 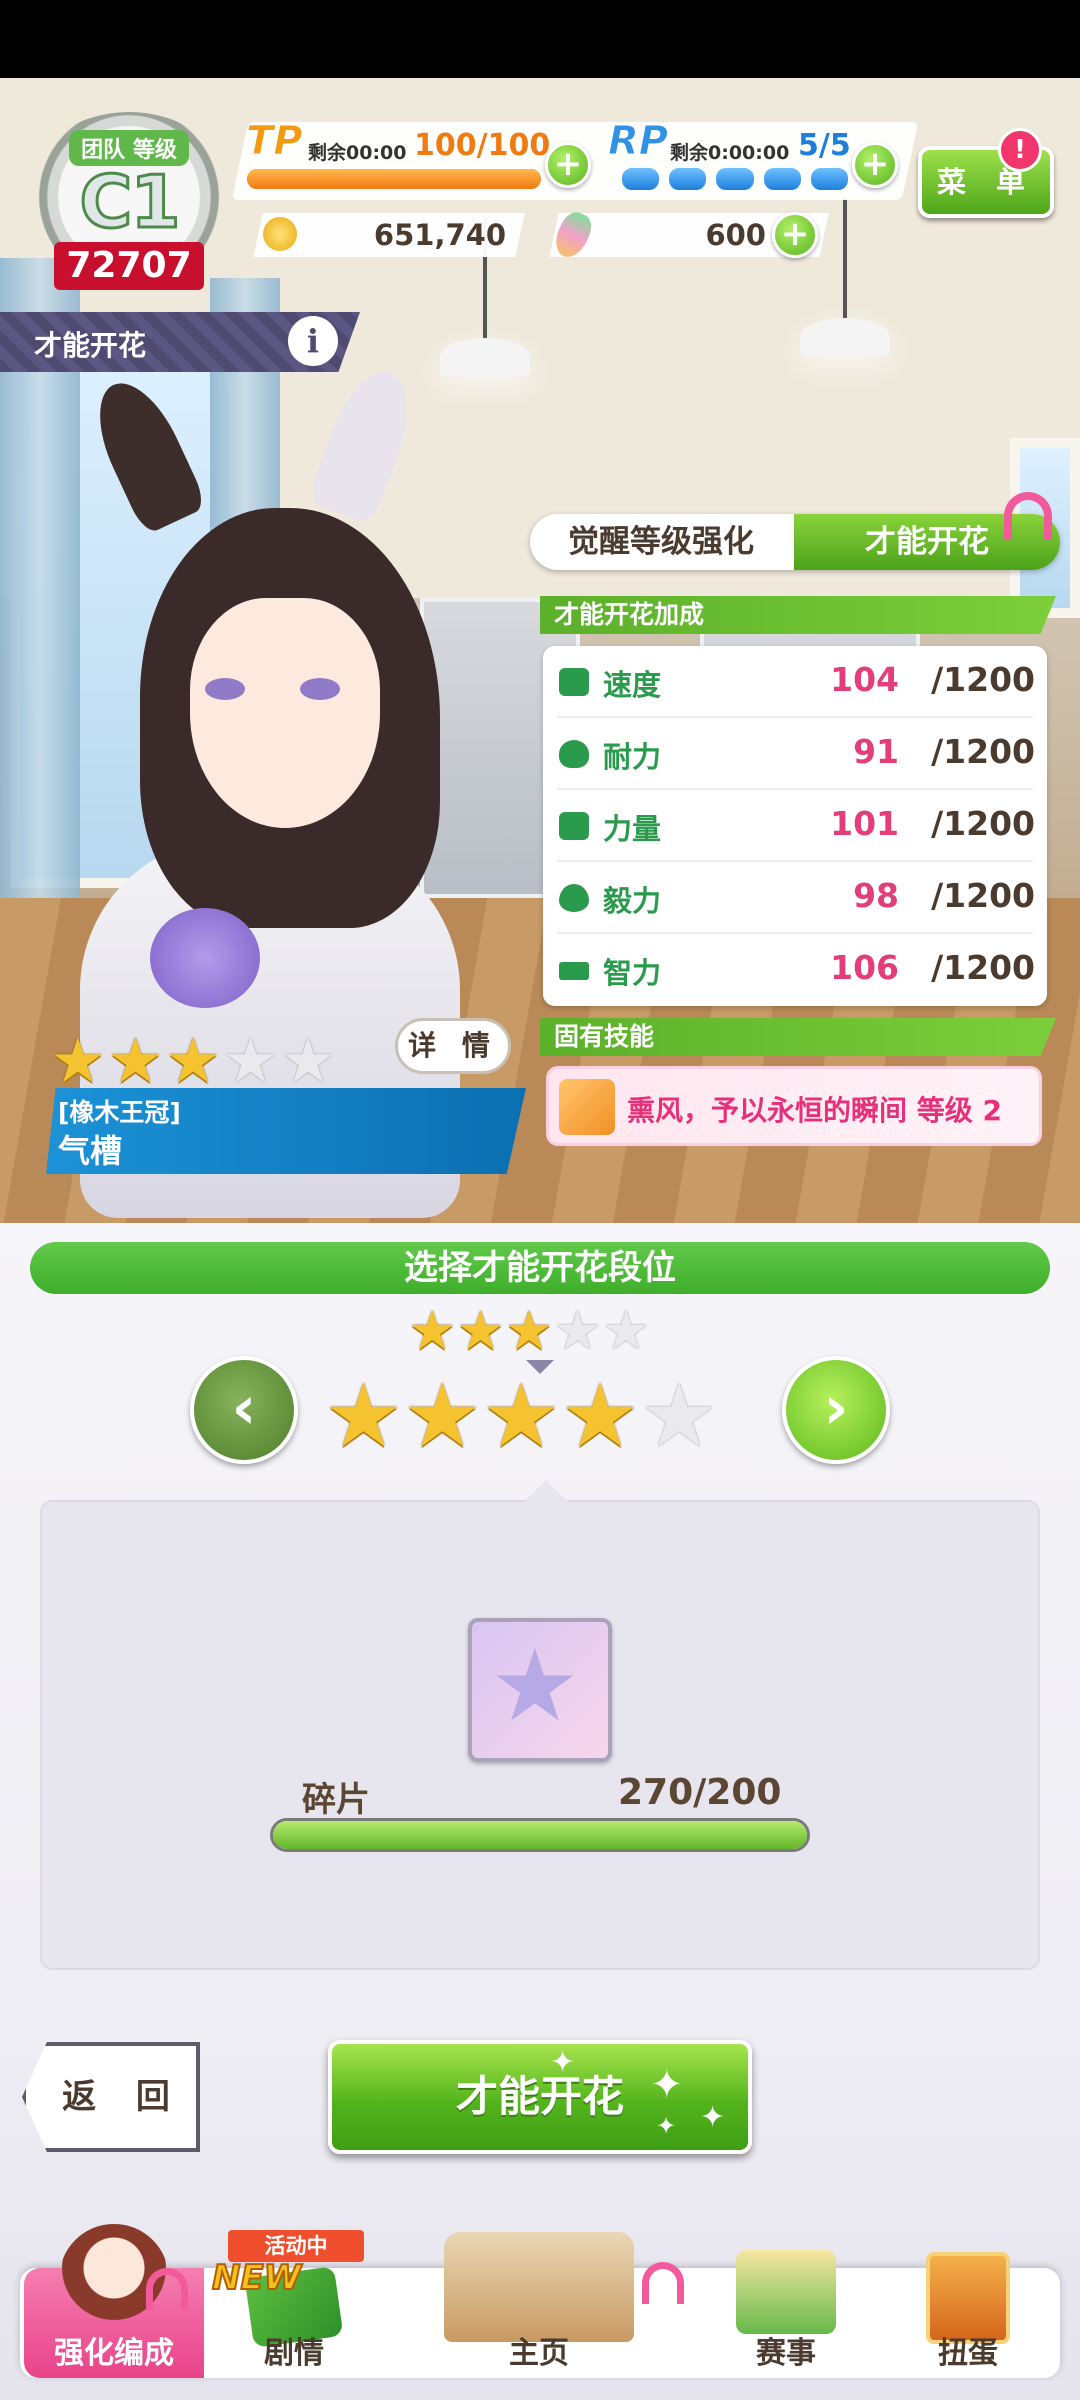 I want to click on tp-count: 100/100, so click(x=482, y=145).